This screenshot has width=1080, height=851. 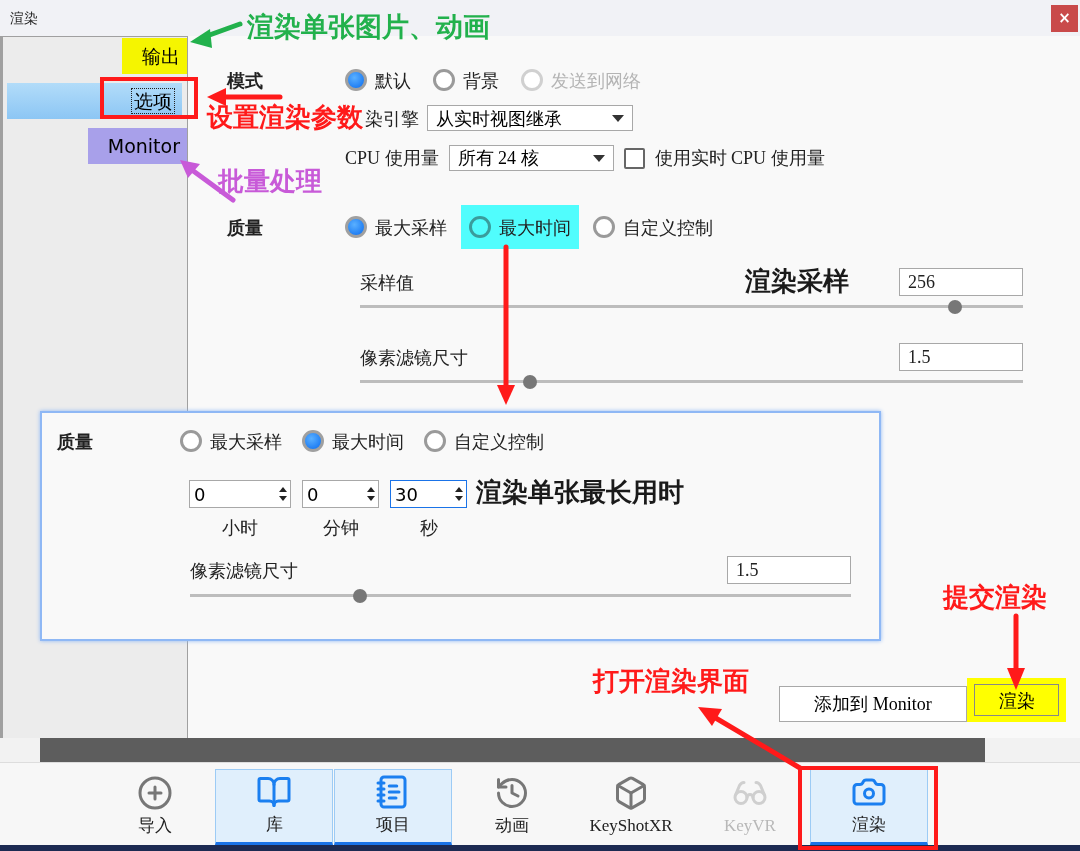 I want to click on toolbar-button: 库, so click(x=274, y=807).